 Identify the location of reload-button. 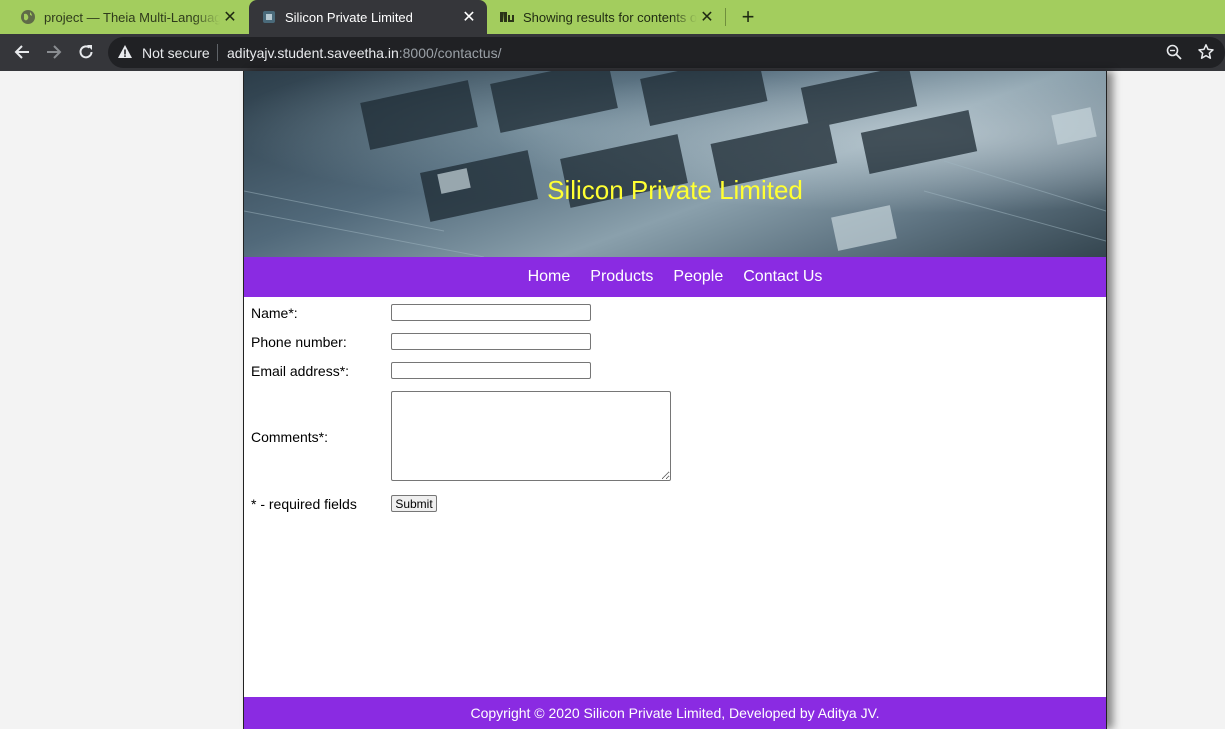
(86, 52).